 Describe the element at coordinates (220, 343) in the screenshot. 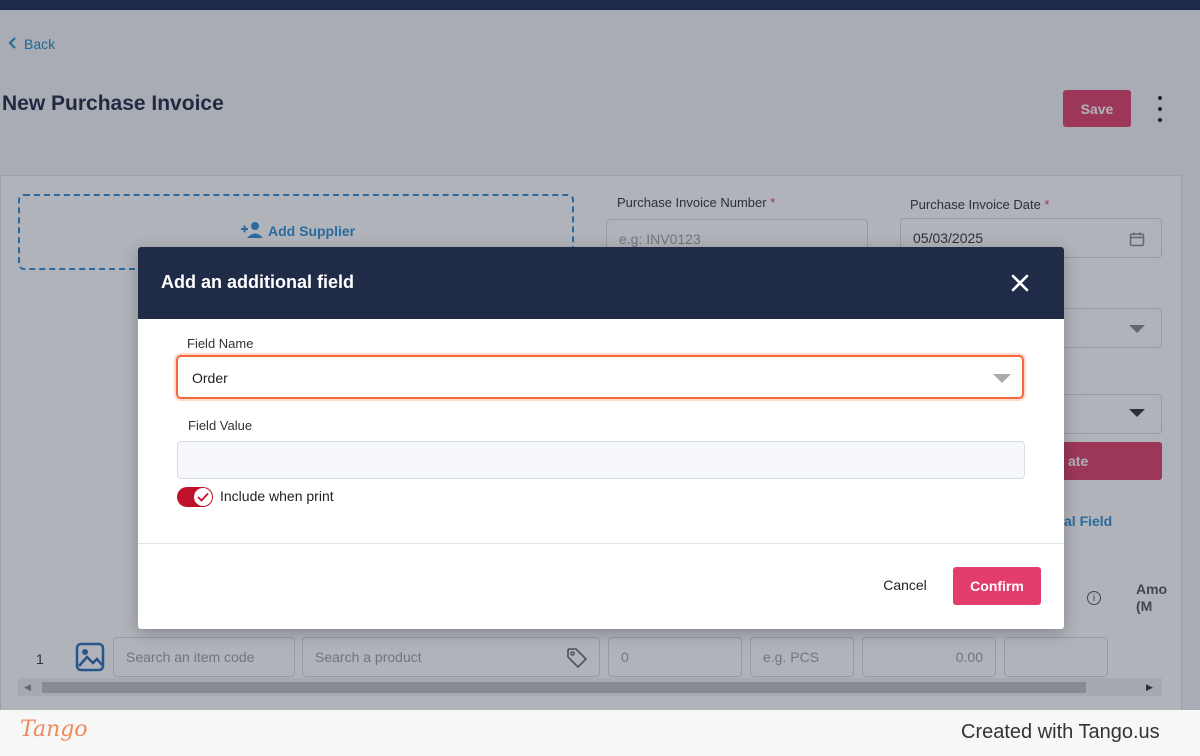

I see `field-name-label: Field Name` at that location.